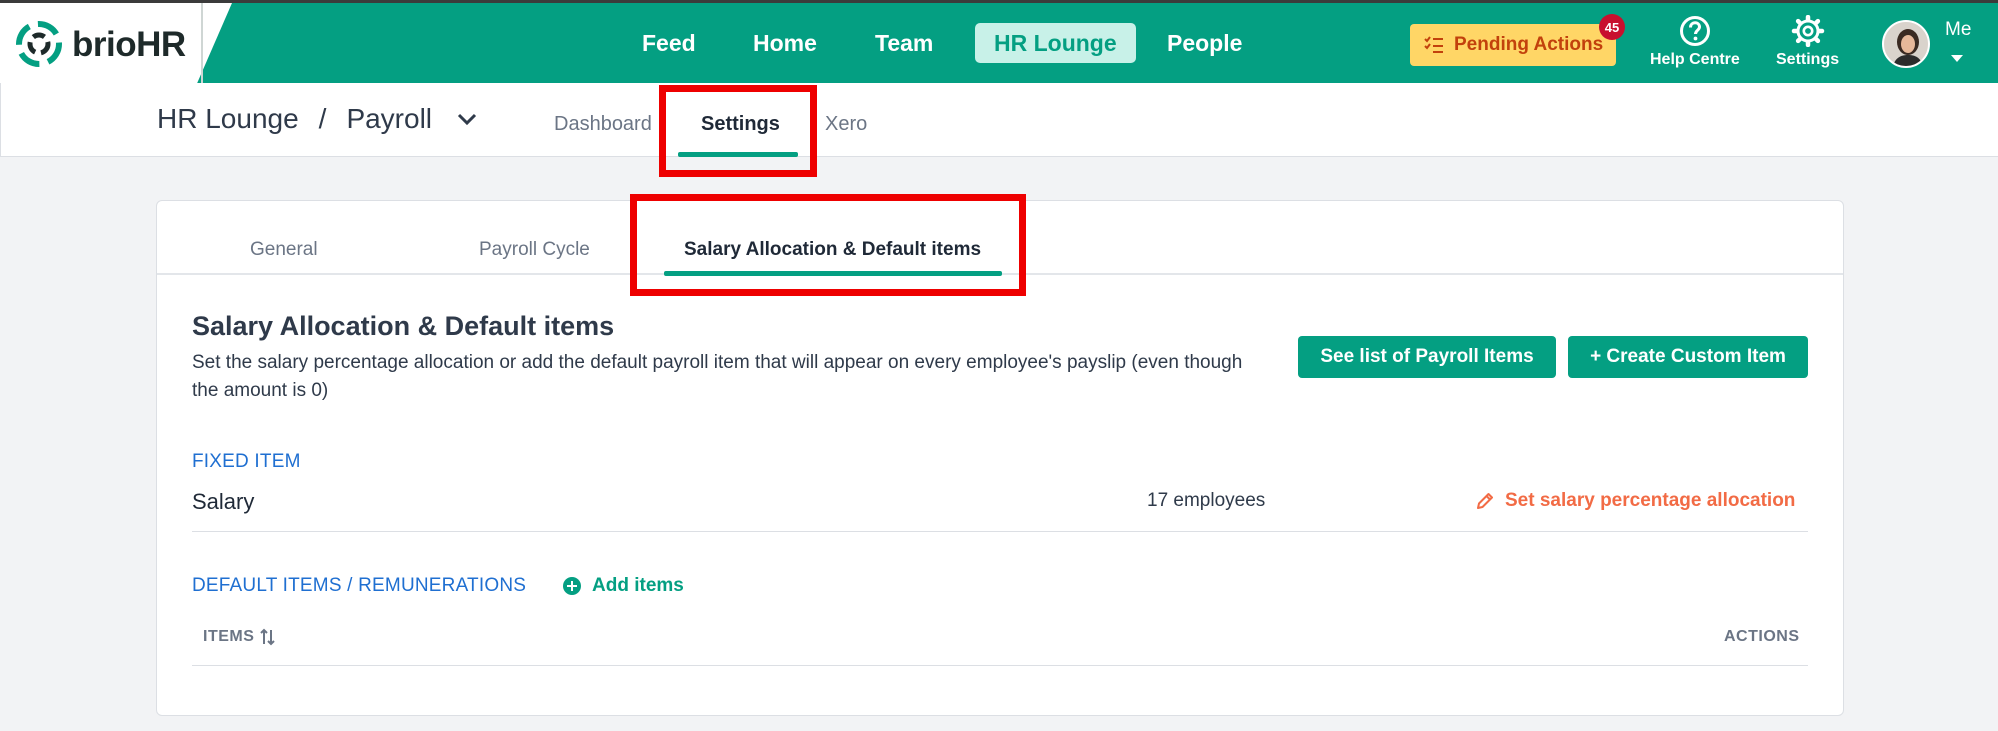 This screenshot has width=1998, height=731. I want to click on default-items-heading: DEFAULT ITEMS / REMUNERATIONS, so click(359, 585).